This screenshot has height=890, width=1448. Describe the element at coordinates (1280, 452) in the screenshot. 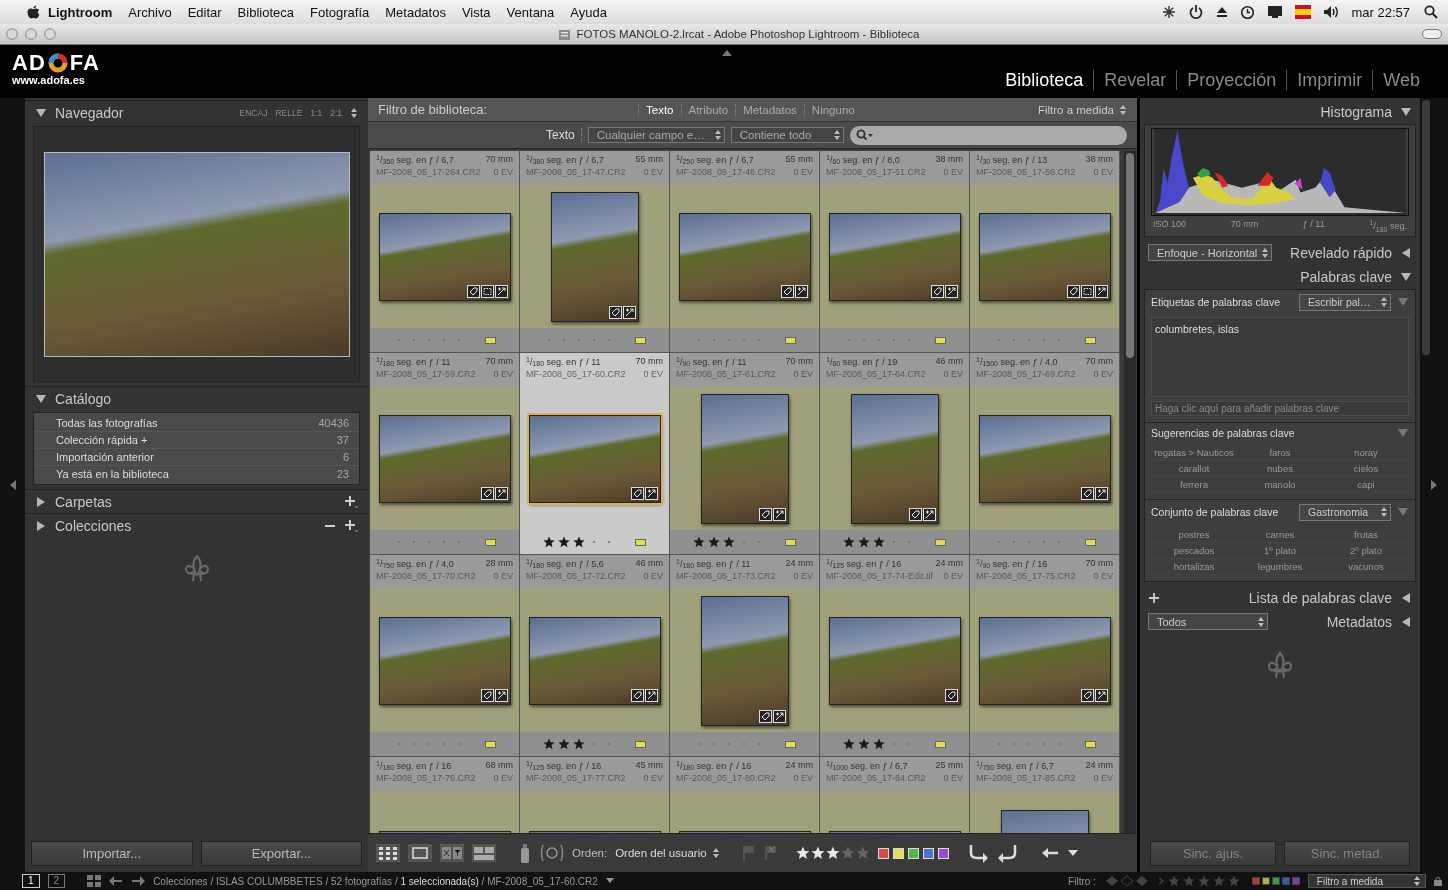

I see `keyword-suggestion: faros` at that location.